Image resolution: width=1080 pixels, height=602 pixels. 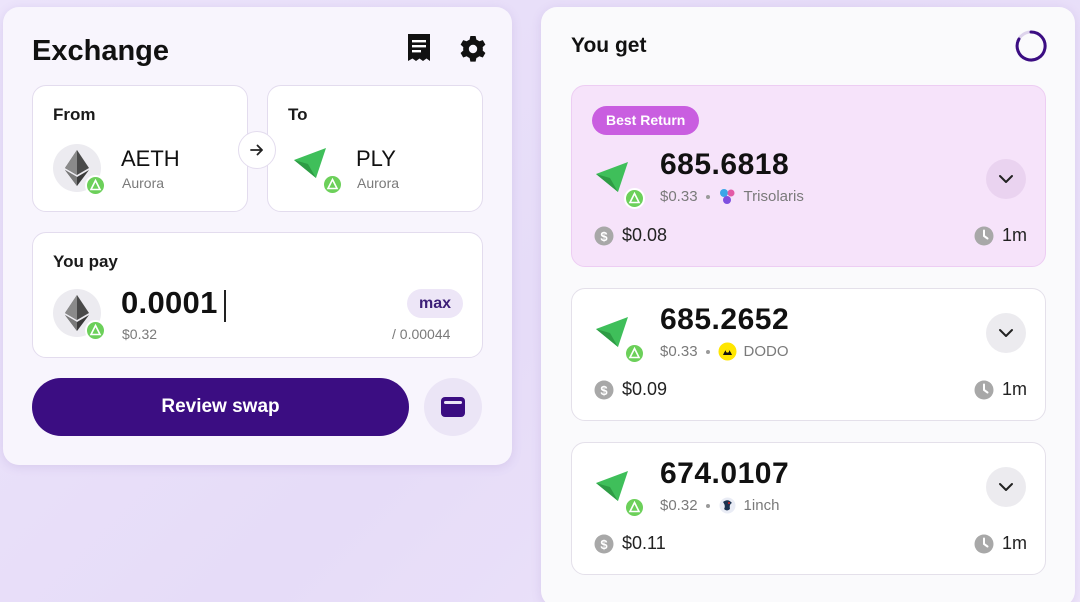 I want to click on text-caret, so click(x=225, y=306).